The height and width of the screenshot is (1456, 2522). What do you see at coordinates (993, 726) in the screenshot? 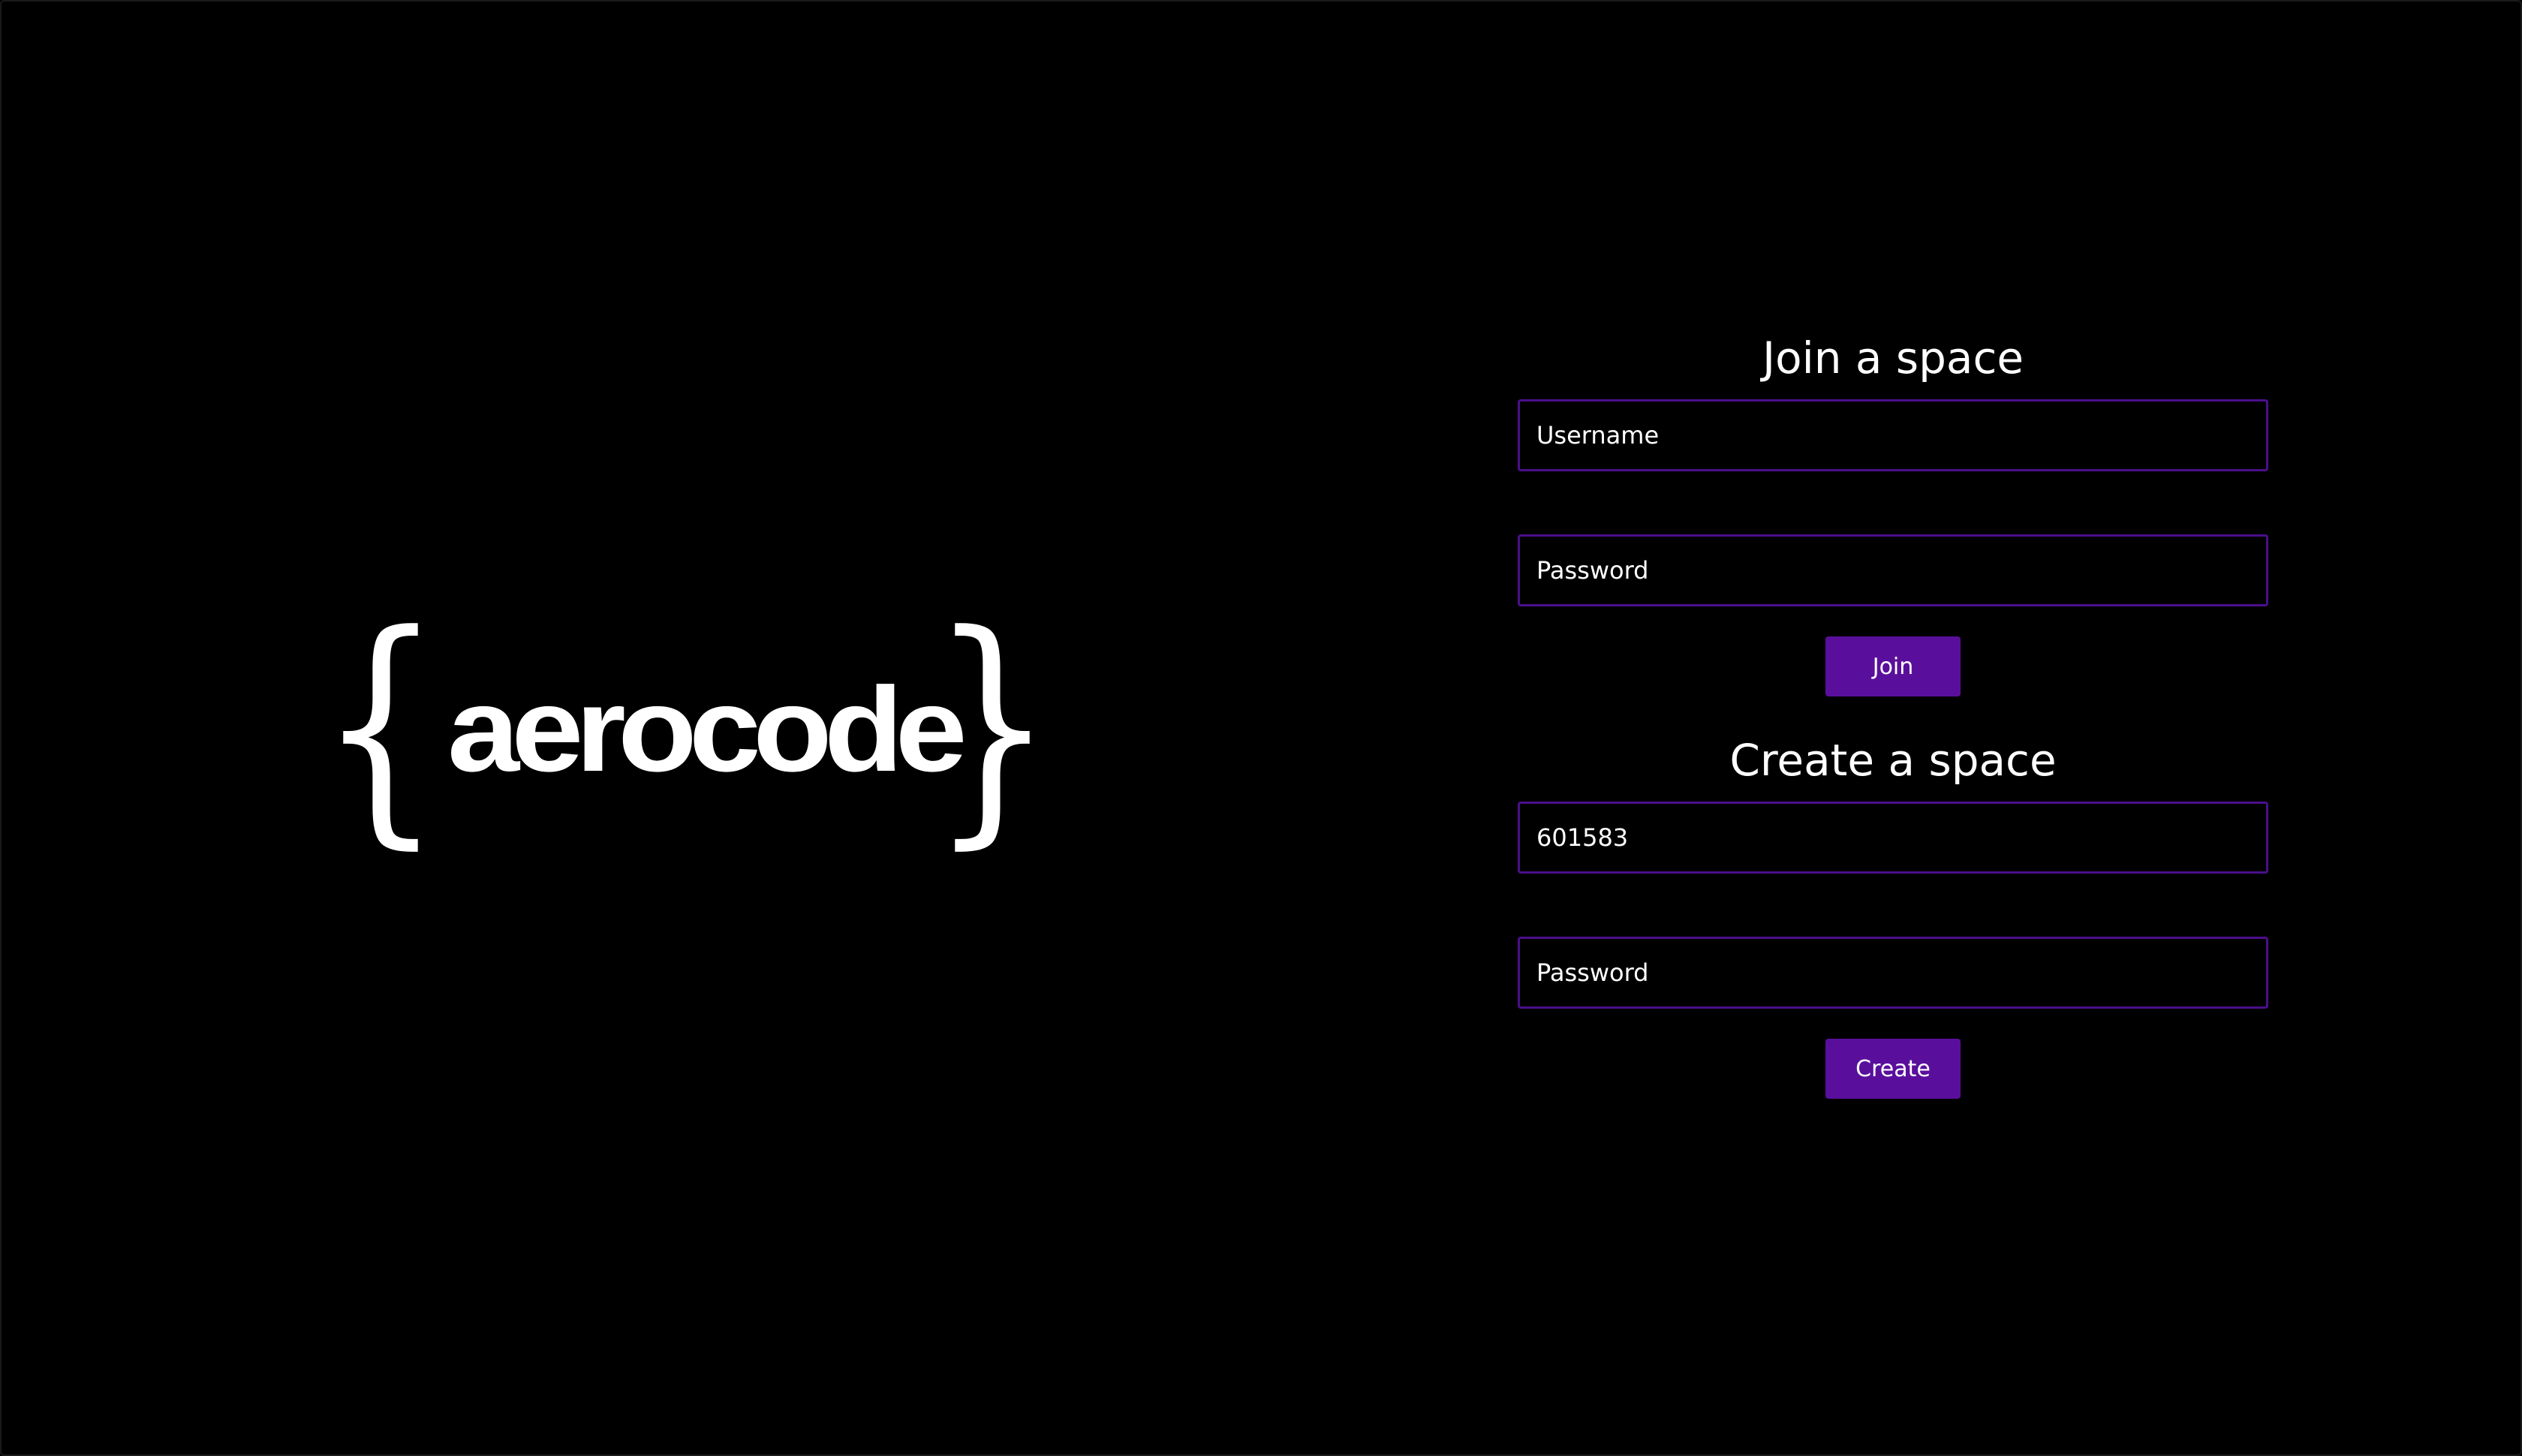
I see `logo-close-brace: }` at bounding box center [993, 726].